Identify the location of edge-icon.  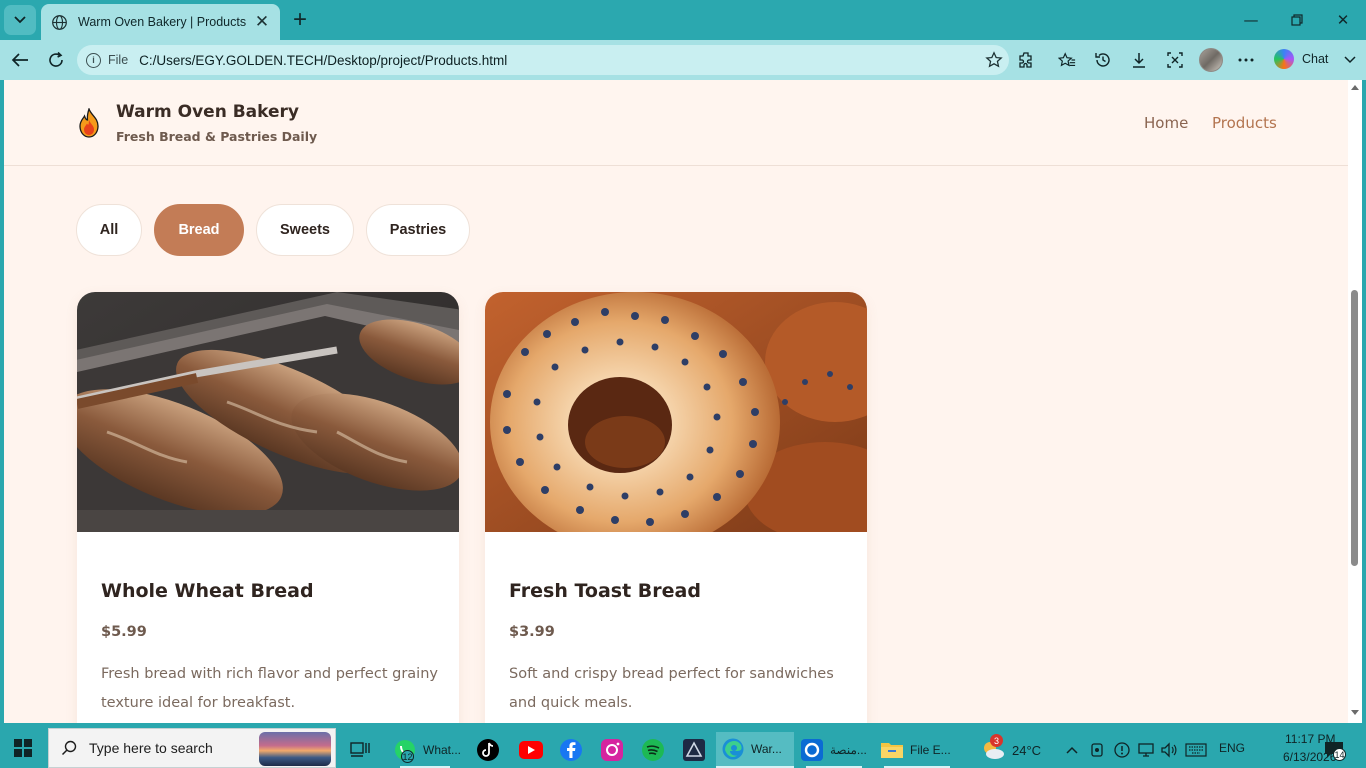
(733, 749).